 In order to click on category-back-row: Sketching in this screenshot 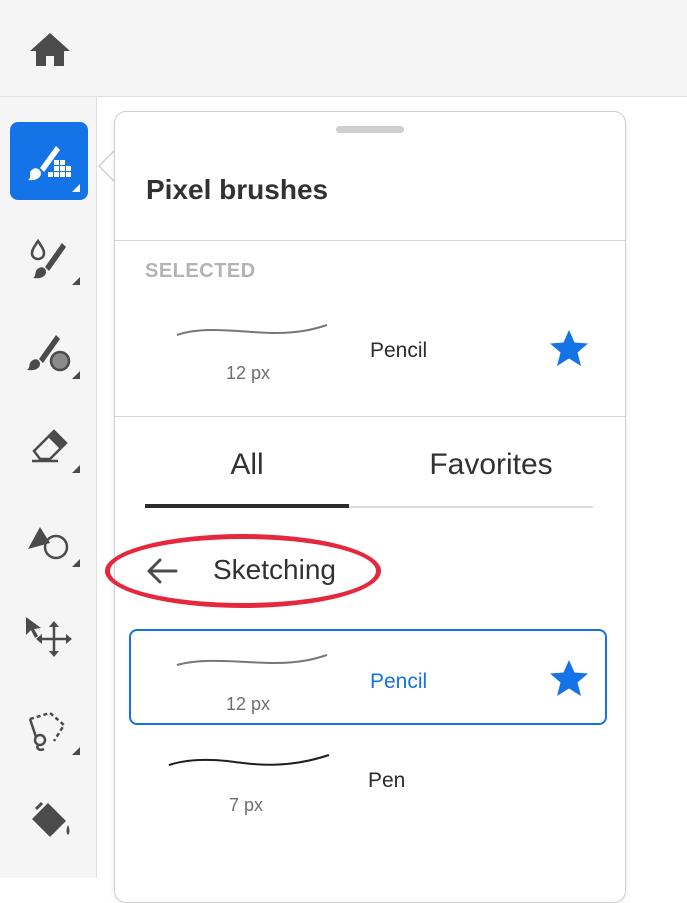, I will do `click(365, 572)`.